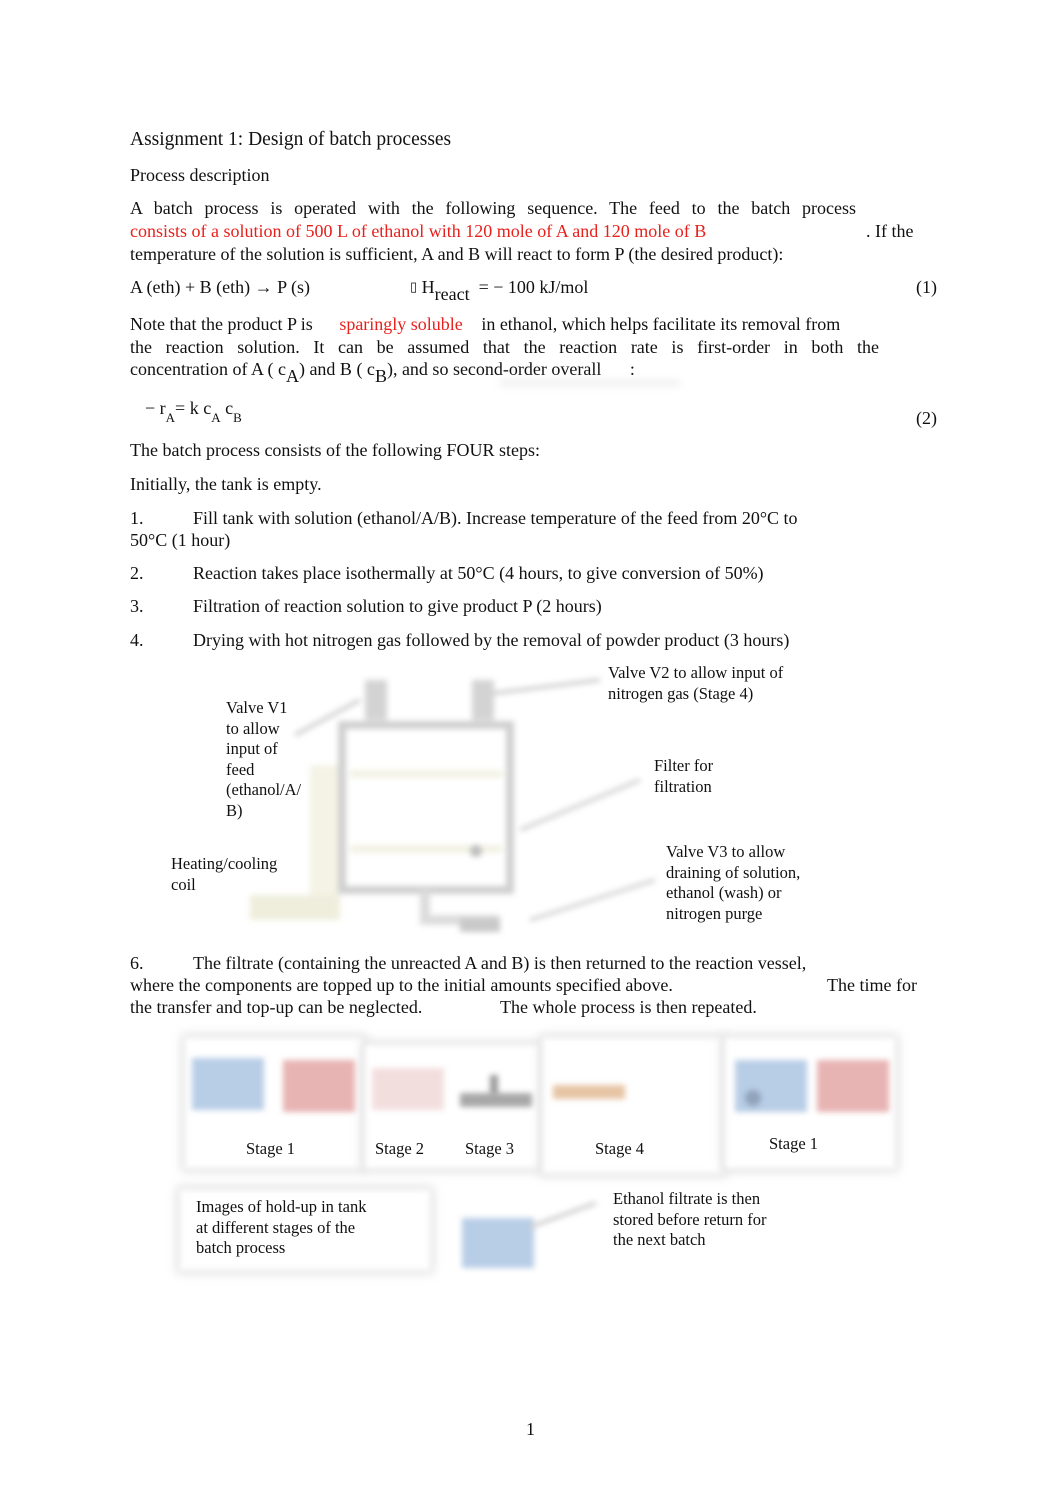 The image size is (1062, 1506). Describe the element at coordinates (426, 807) in the screenshot. I see `tank-body` at that location.